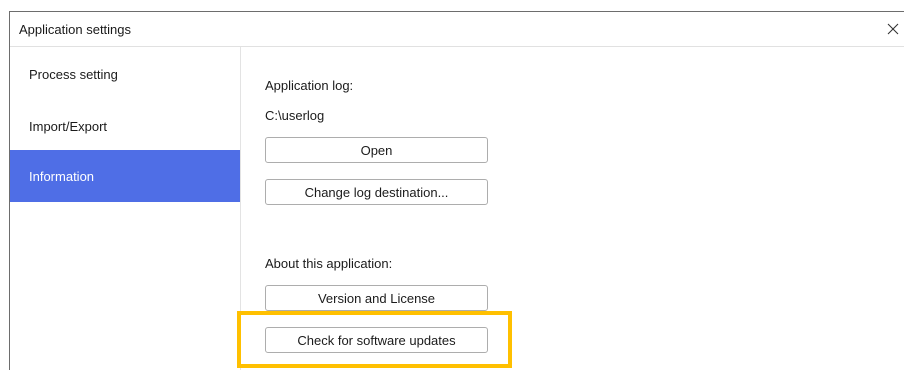 The height and width of the screenshot is (370, 904). Describe the element at coordinates (295, 115) in the screenshot. I see `log-path-value: C:\userlog` at that location.